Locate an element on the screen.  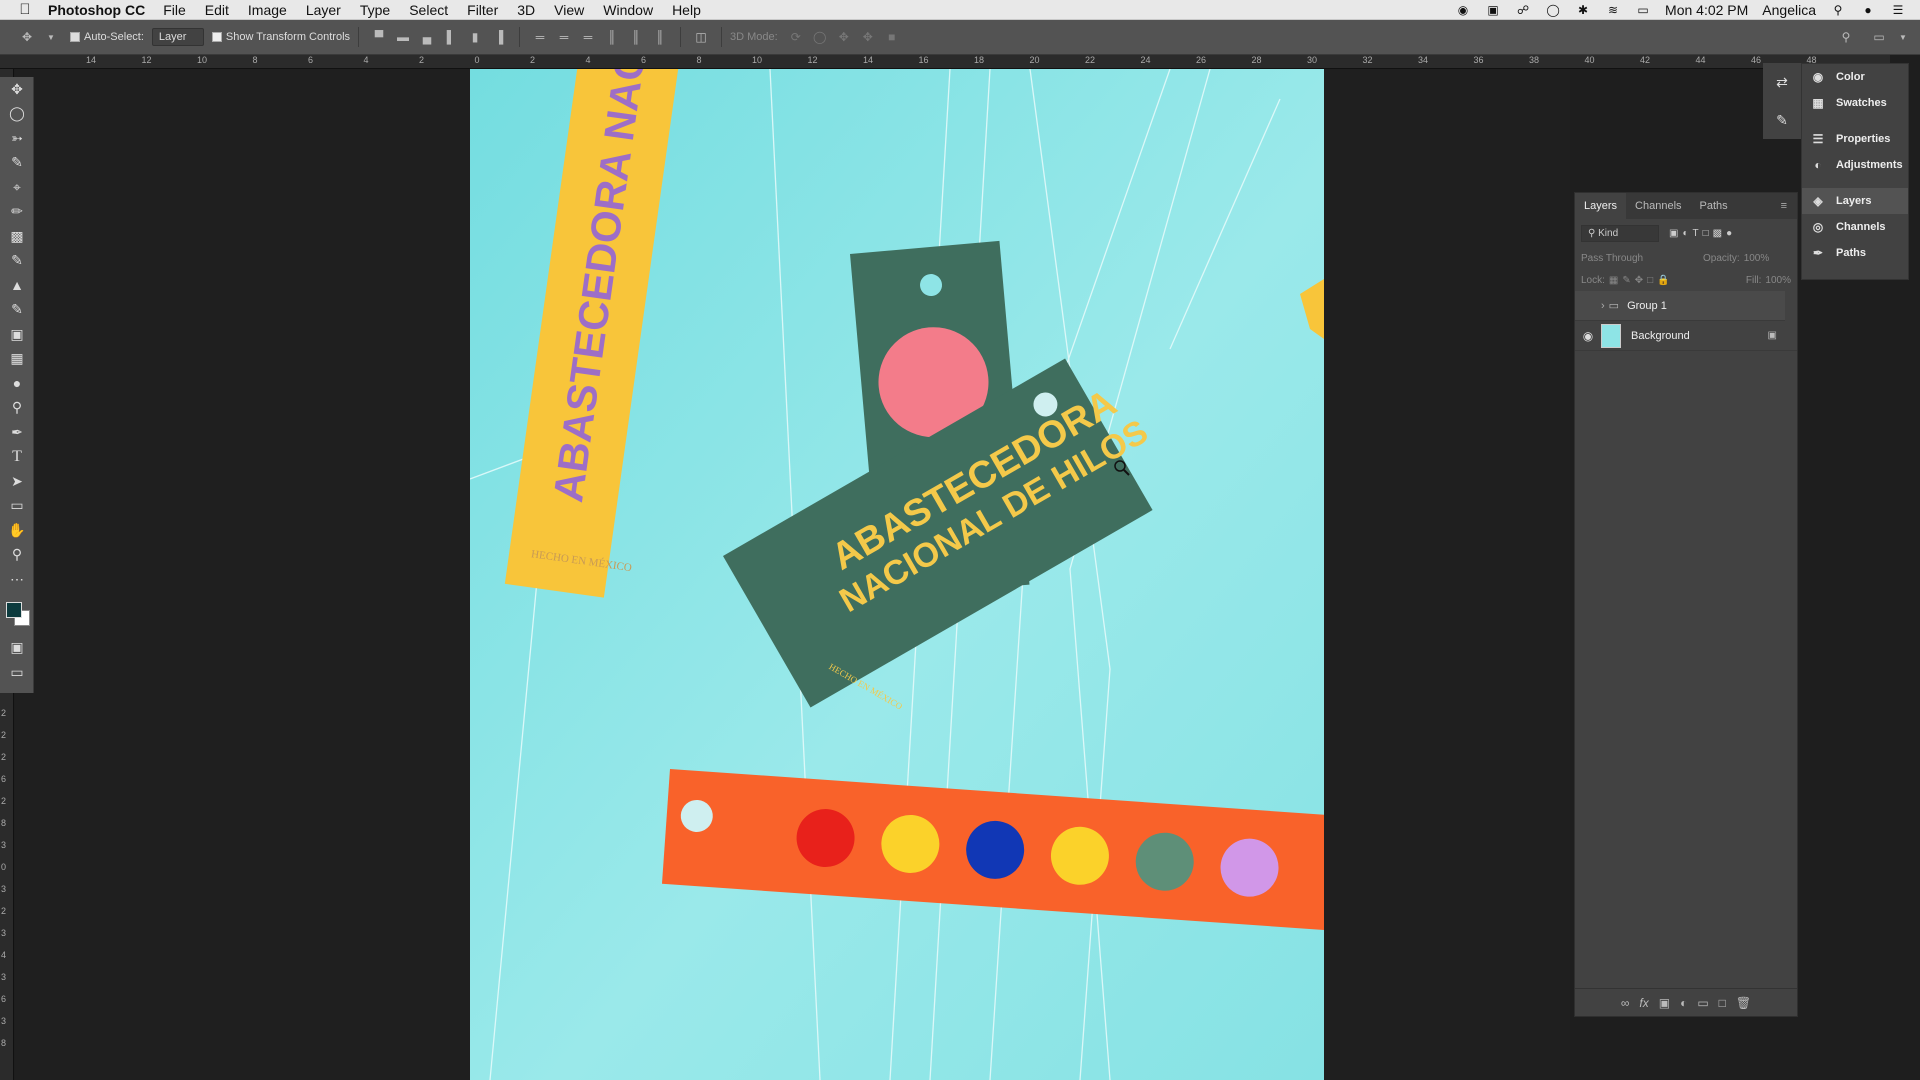
brush-tool: ✎ is located at coordinates (17, 261).